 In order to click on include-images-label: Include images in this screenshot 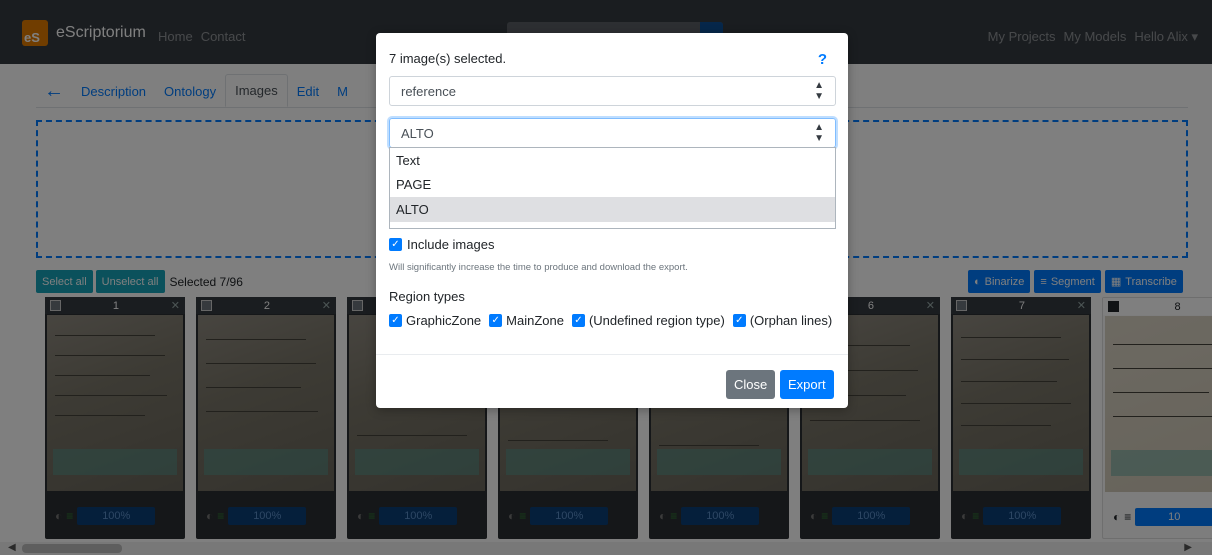, I will do `click(451, 244)`.